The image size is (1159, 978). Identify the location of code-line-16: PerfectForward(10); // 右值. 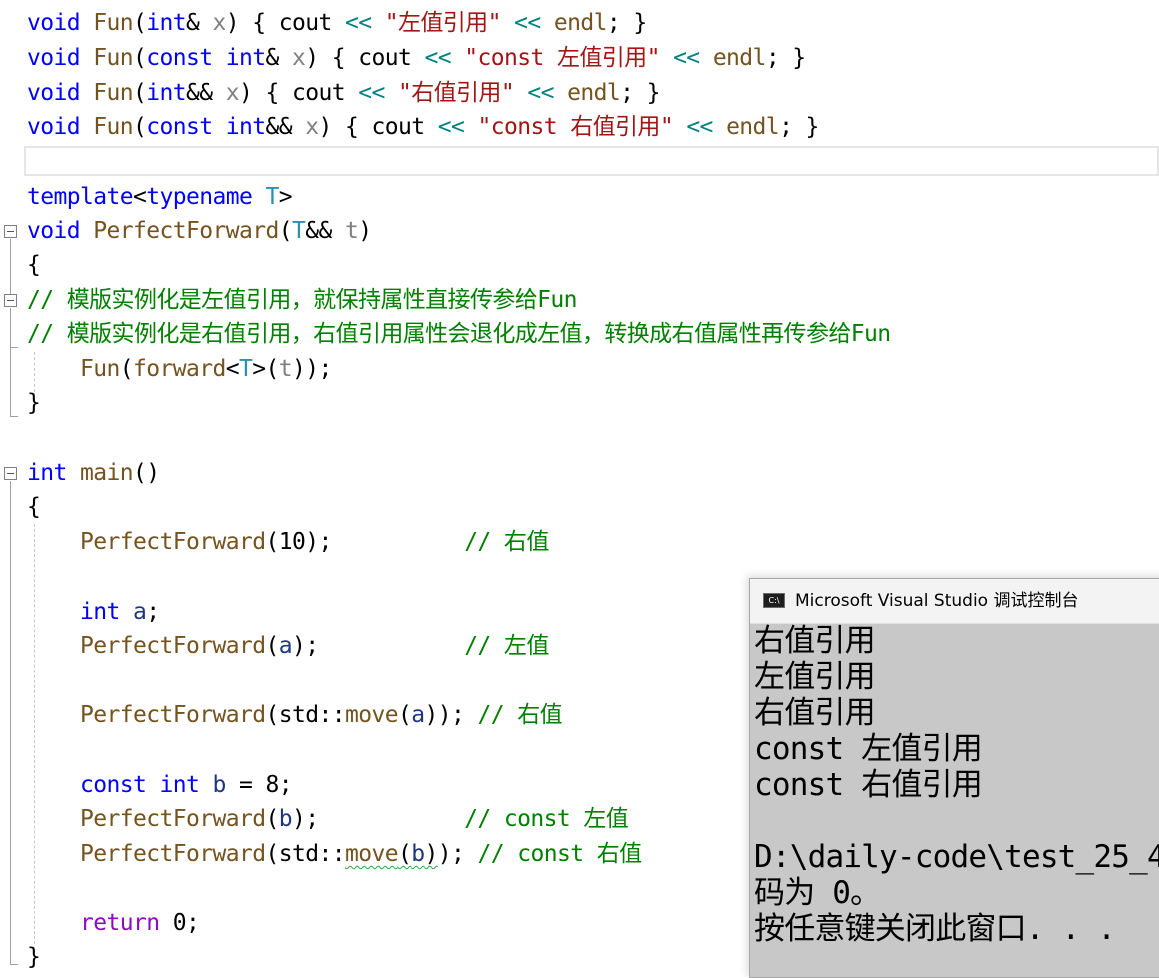
(314, 542).